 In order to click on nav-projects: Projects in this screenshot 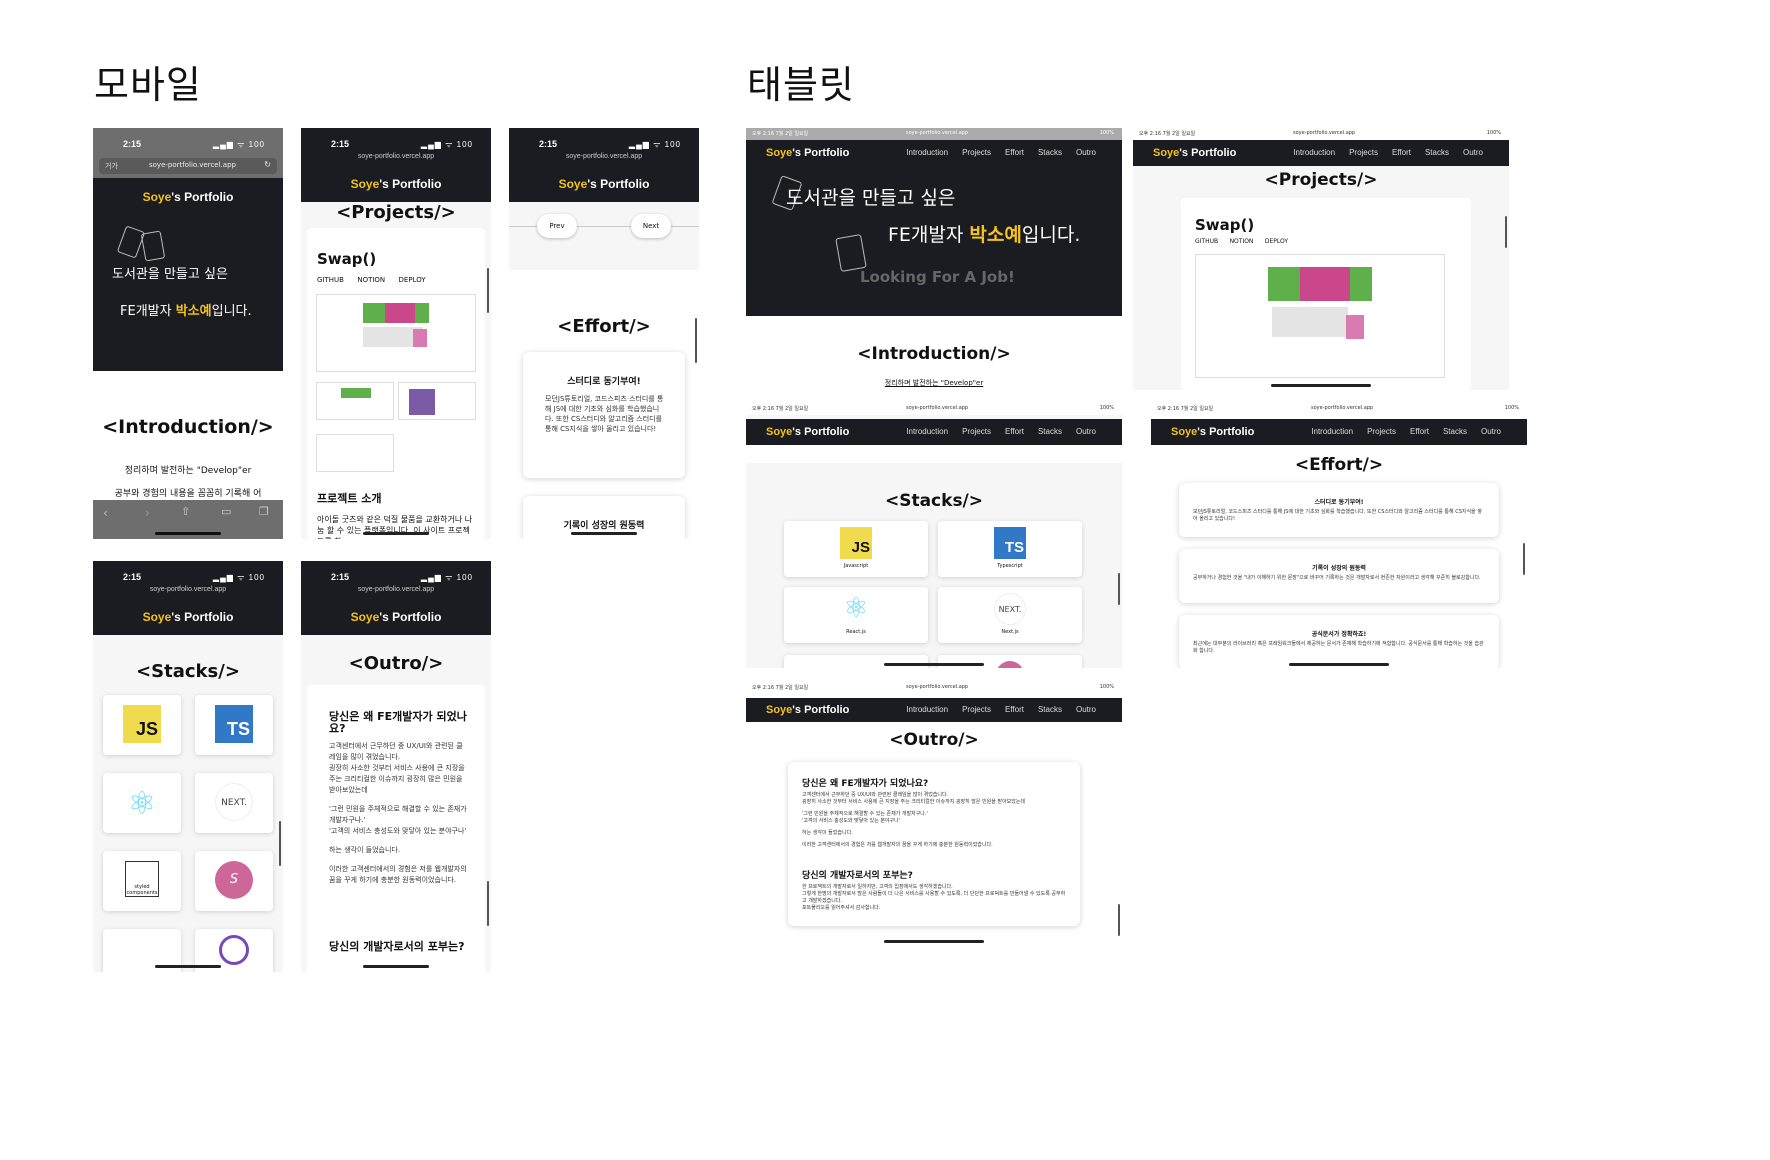, I will do `click(976, 152)`.